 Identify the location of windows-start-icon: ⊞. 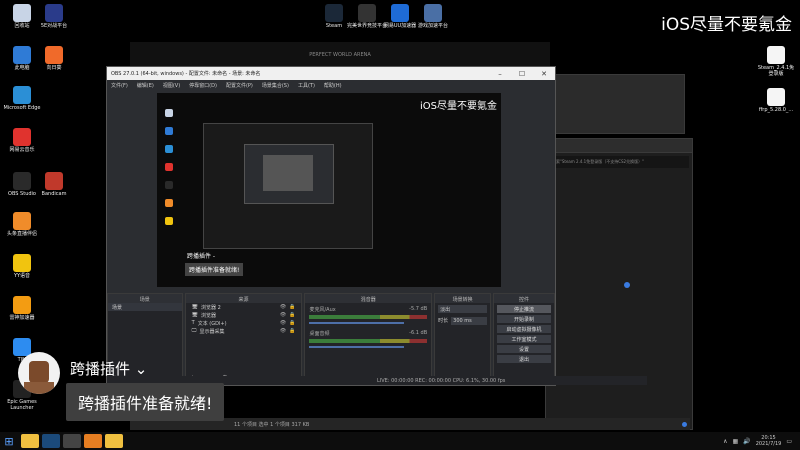
(9, 441).